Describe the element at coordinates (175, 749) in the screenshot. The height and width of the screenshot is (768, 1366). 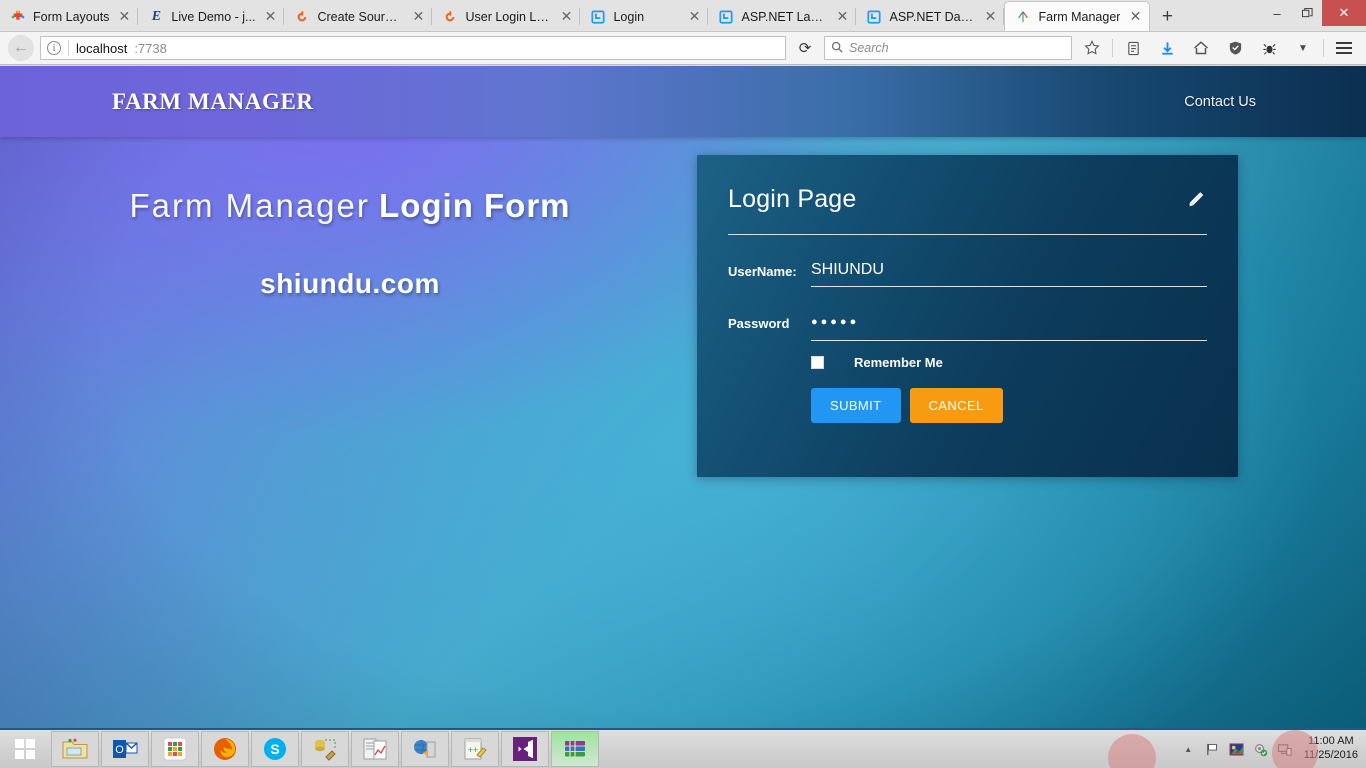
I see `app-grid-icon` at that location.